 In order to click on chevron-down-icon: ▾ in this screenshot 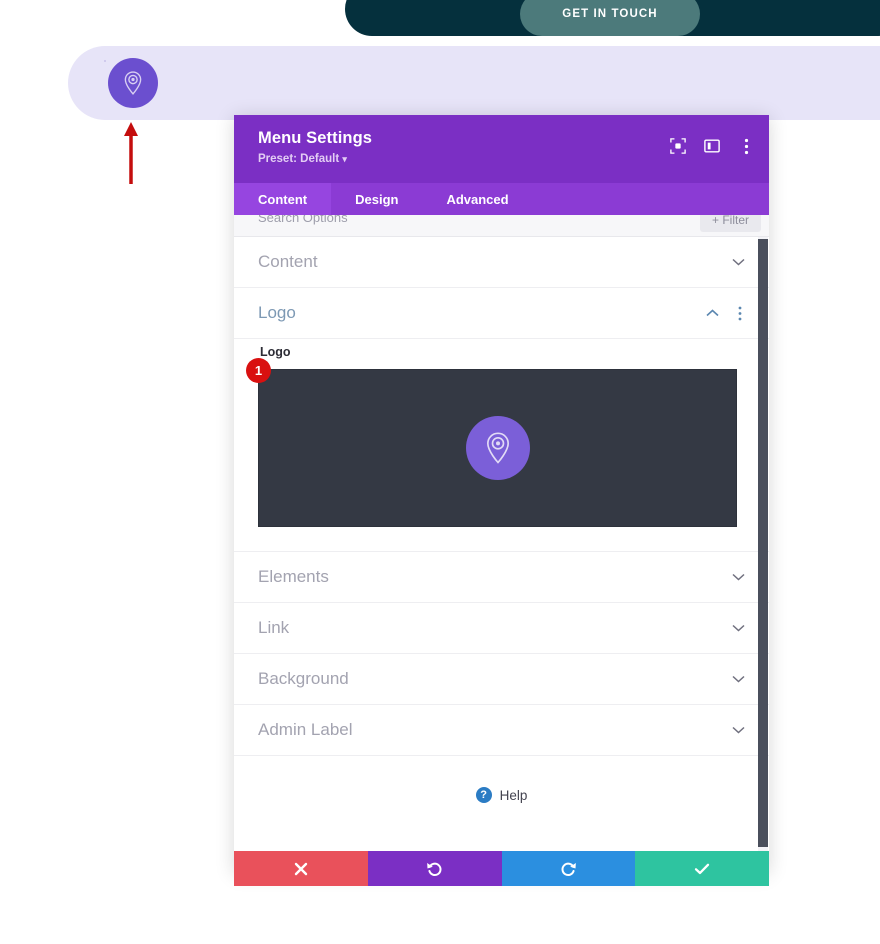, I will do `click(344, 159)`.